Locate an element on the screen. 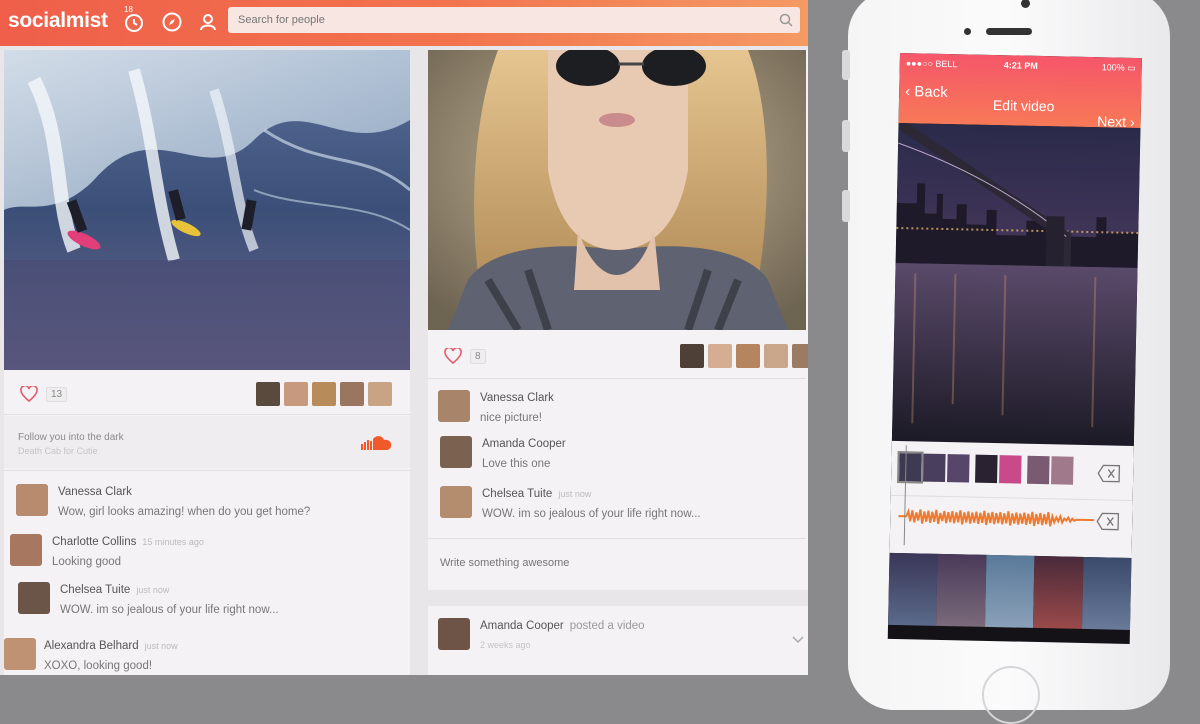  comment-author: Amanda Cooper is located at coordinates (527, 444).